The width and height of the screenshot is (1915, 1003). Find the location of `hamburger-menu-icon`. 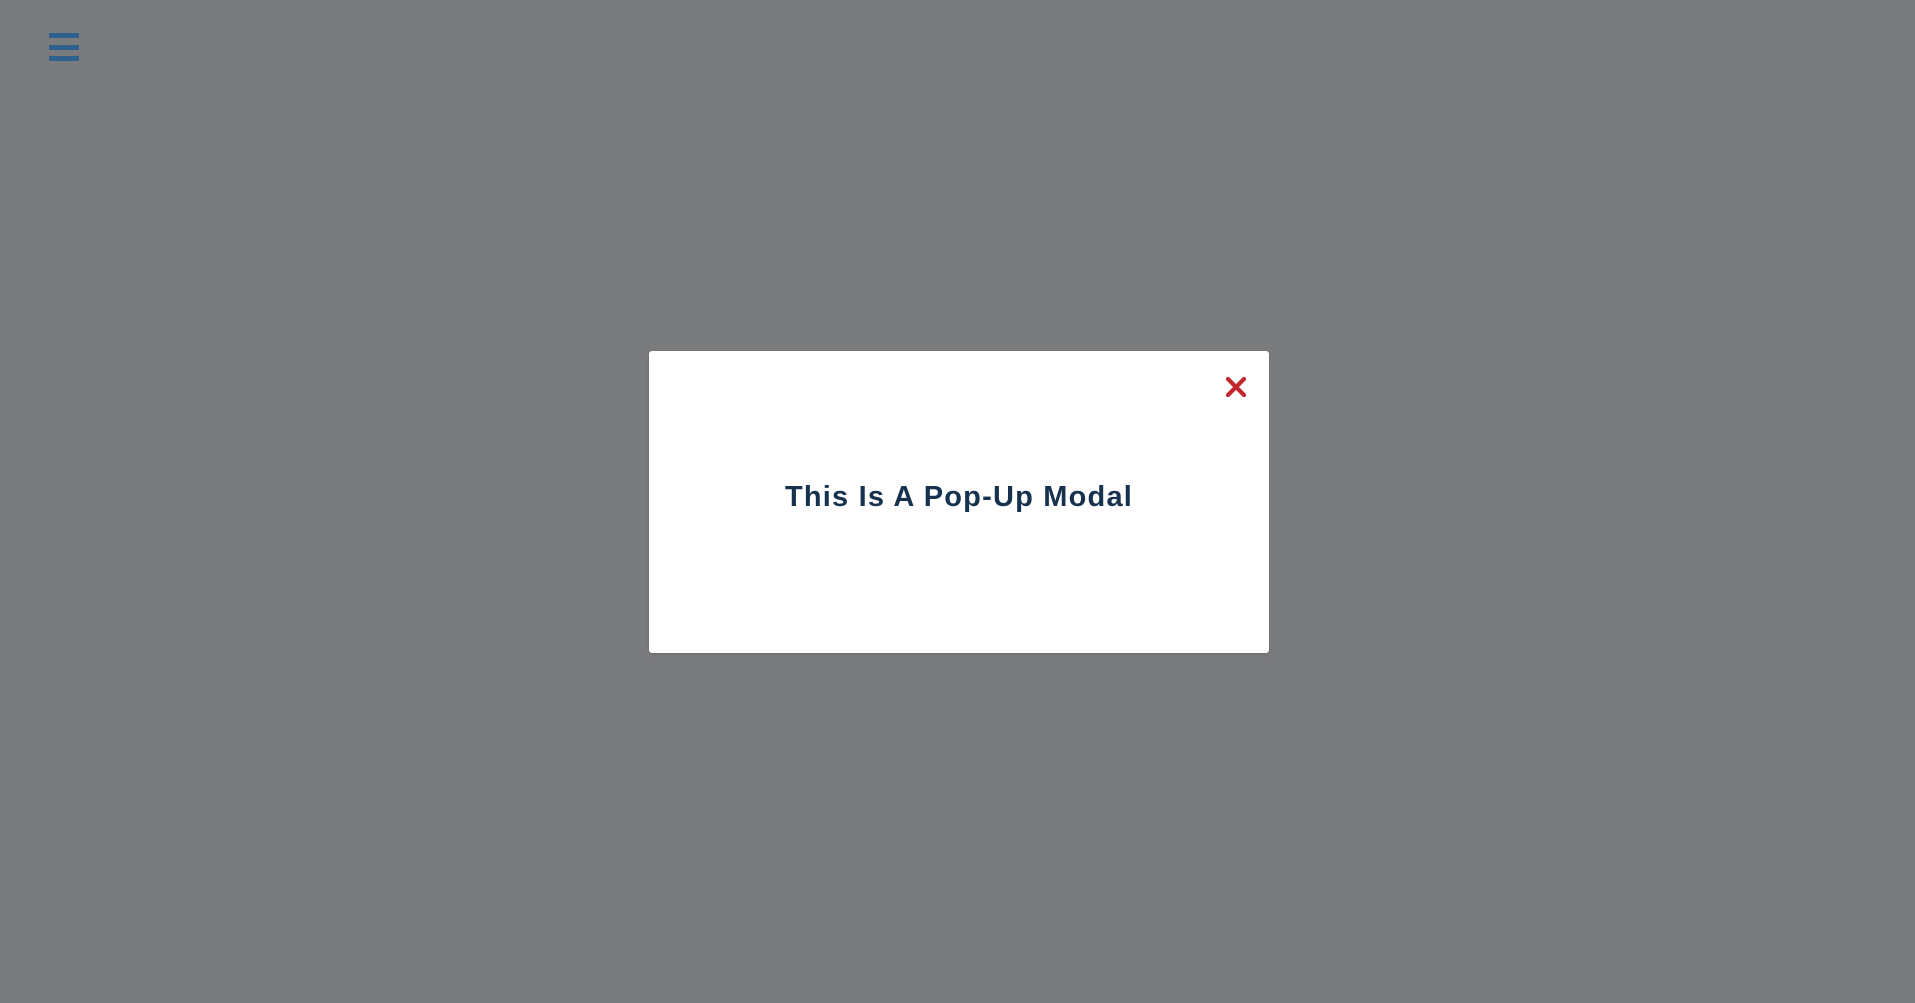

hamburger-menu-icon is located at coordinates (64, 47).